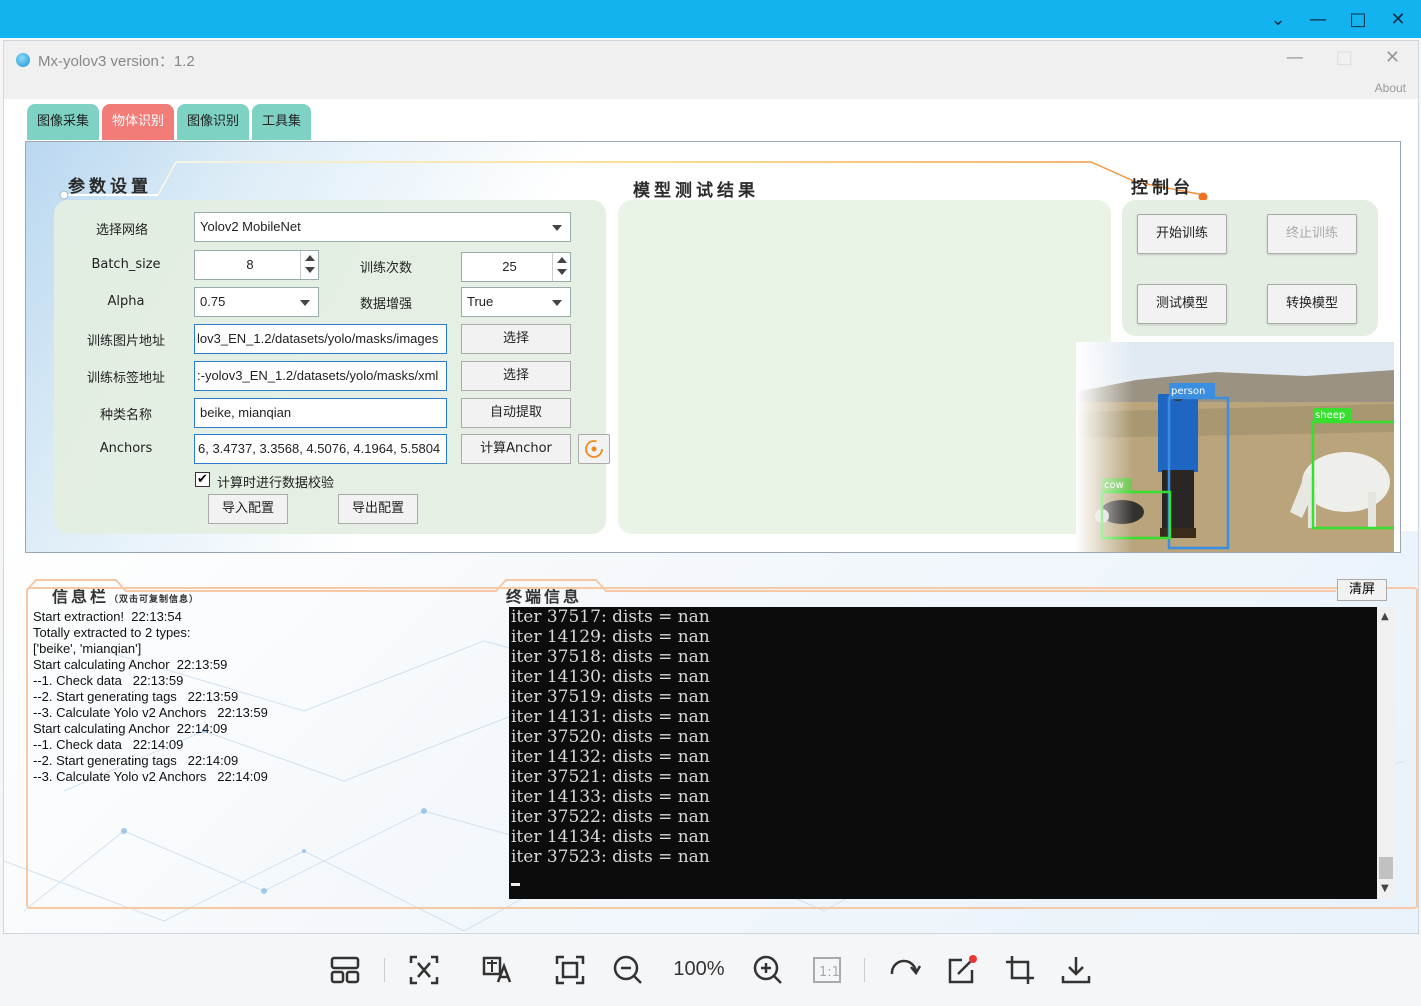 The height and width of the screenshot is (1006, 1421). I want to click on stop-training-button: 终止训练, so click(1312, 234).